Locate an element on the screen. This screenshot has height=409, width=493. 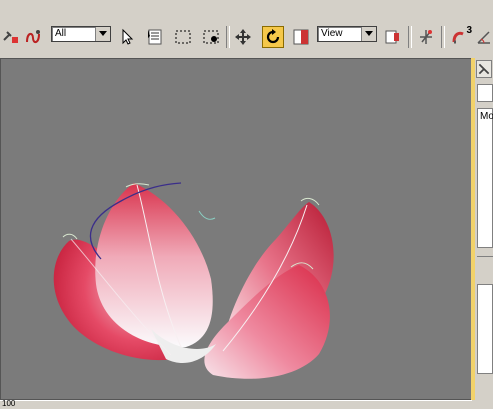
bind-space-warp-icon is located at coordinates (33, 37).